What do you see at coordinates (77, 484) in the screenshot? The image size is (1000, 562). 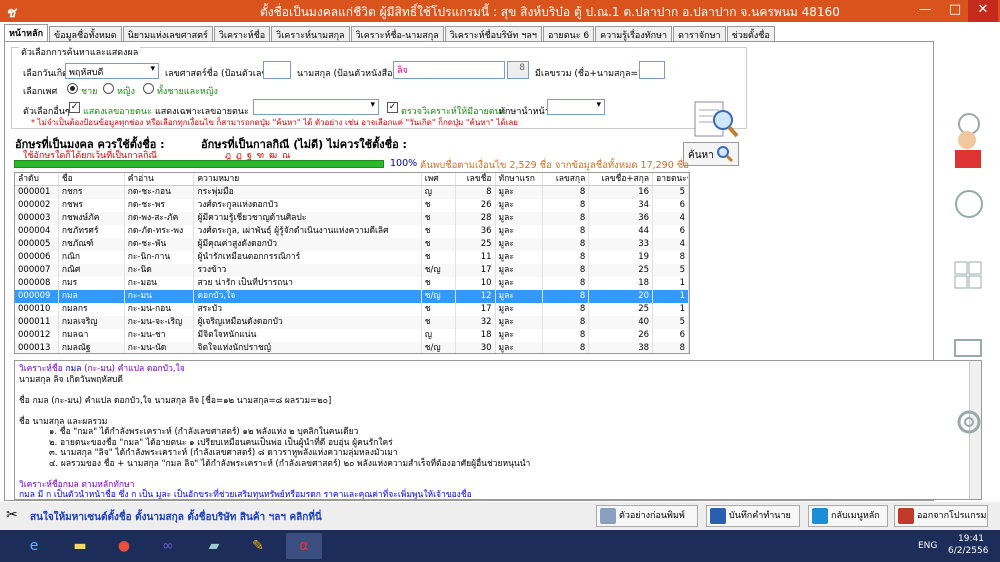 I see `detail-line: วิเคราะห์ชื่อกมล ตามหลักทักษา` at bounding box center [77, 484].